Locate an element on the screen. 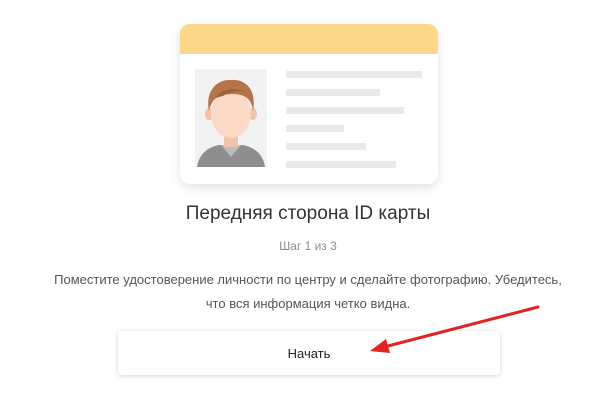 Image resolution: width=616 pixels, height=414 pixels. start-button: Начать is located at coordinates (309, 353).